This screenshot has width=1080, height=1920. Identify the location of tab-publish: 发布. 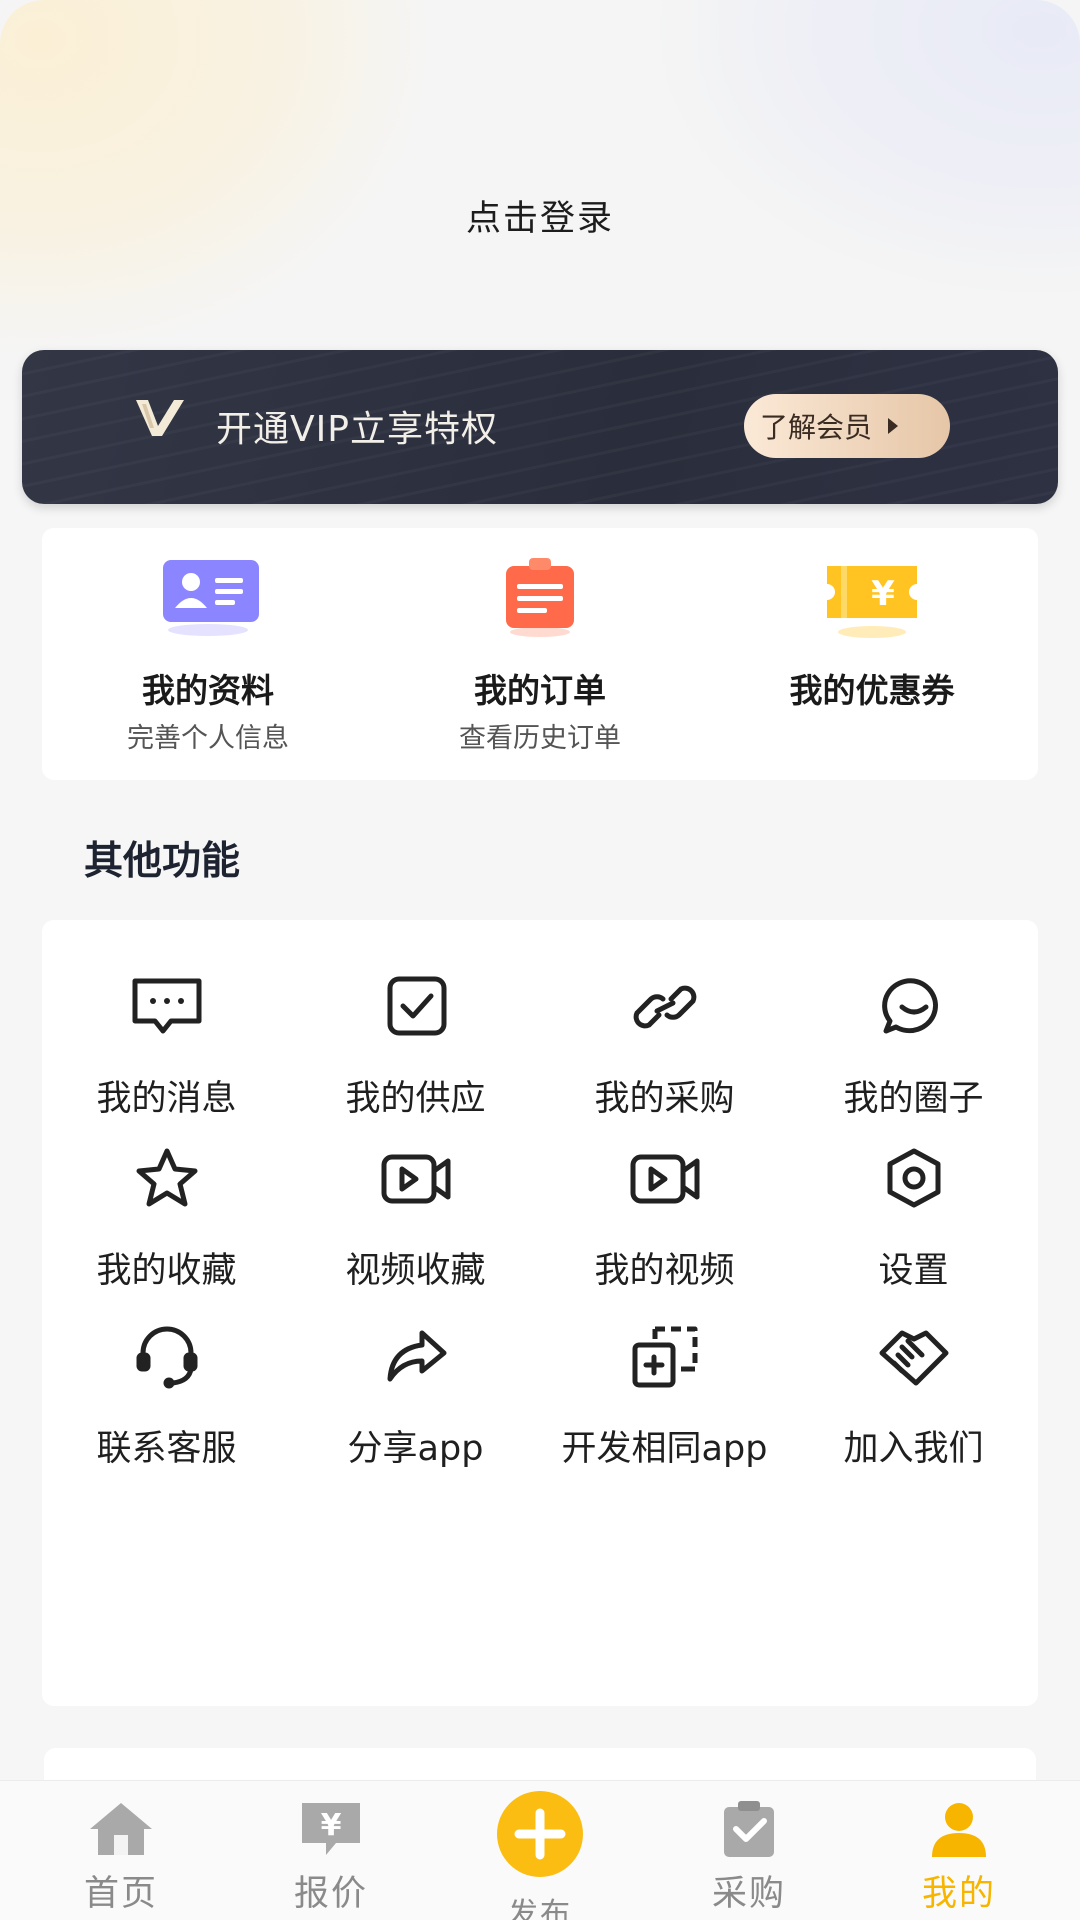
(540, 1850).